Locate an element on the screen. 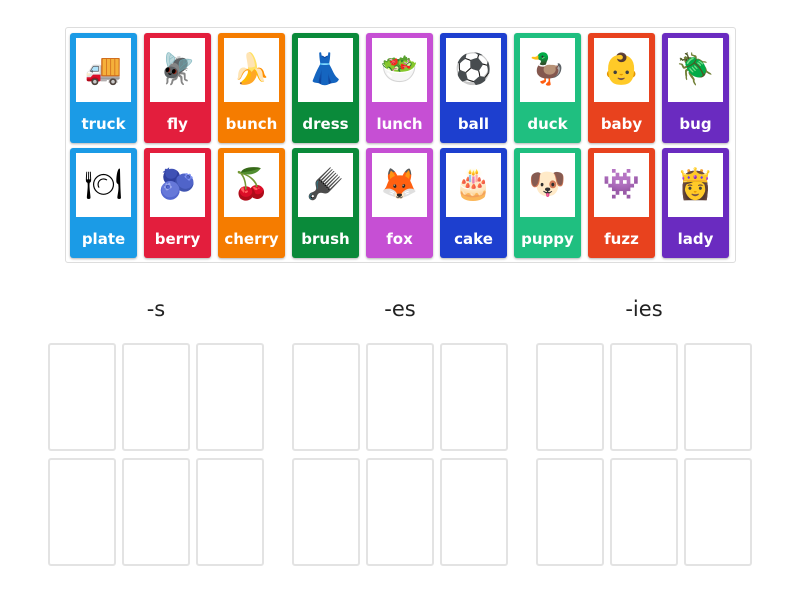 This screenshot has width=800, height=600. lunch-icon: 🥗 is located at coordinates (399, 69).